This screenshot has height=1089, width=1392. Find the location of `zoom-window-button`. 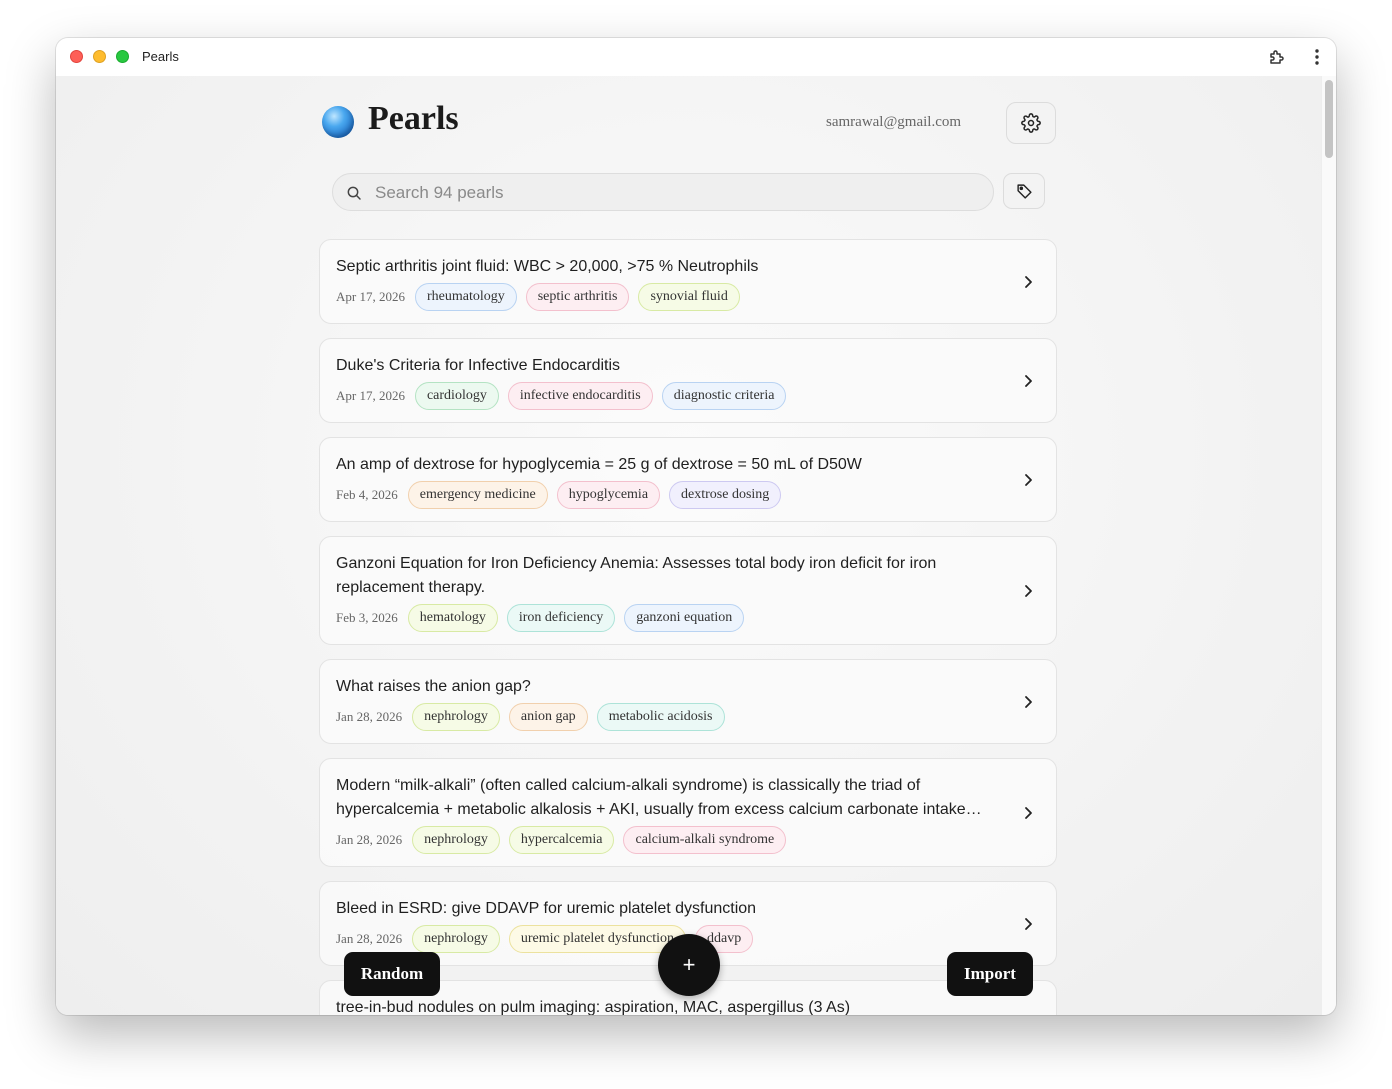

zoom-window-button is located at coordinates (122, 56).